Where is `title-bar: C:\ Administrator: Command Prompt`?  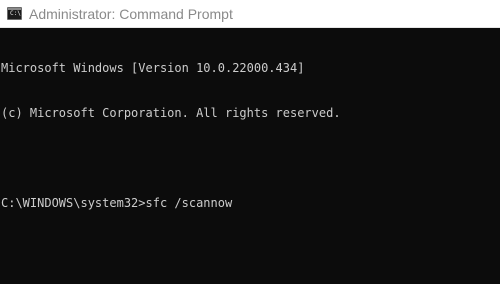 title-bar: C:\ Administrator: Command Prompt is located at coordinates (250, 14).